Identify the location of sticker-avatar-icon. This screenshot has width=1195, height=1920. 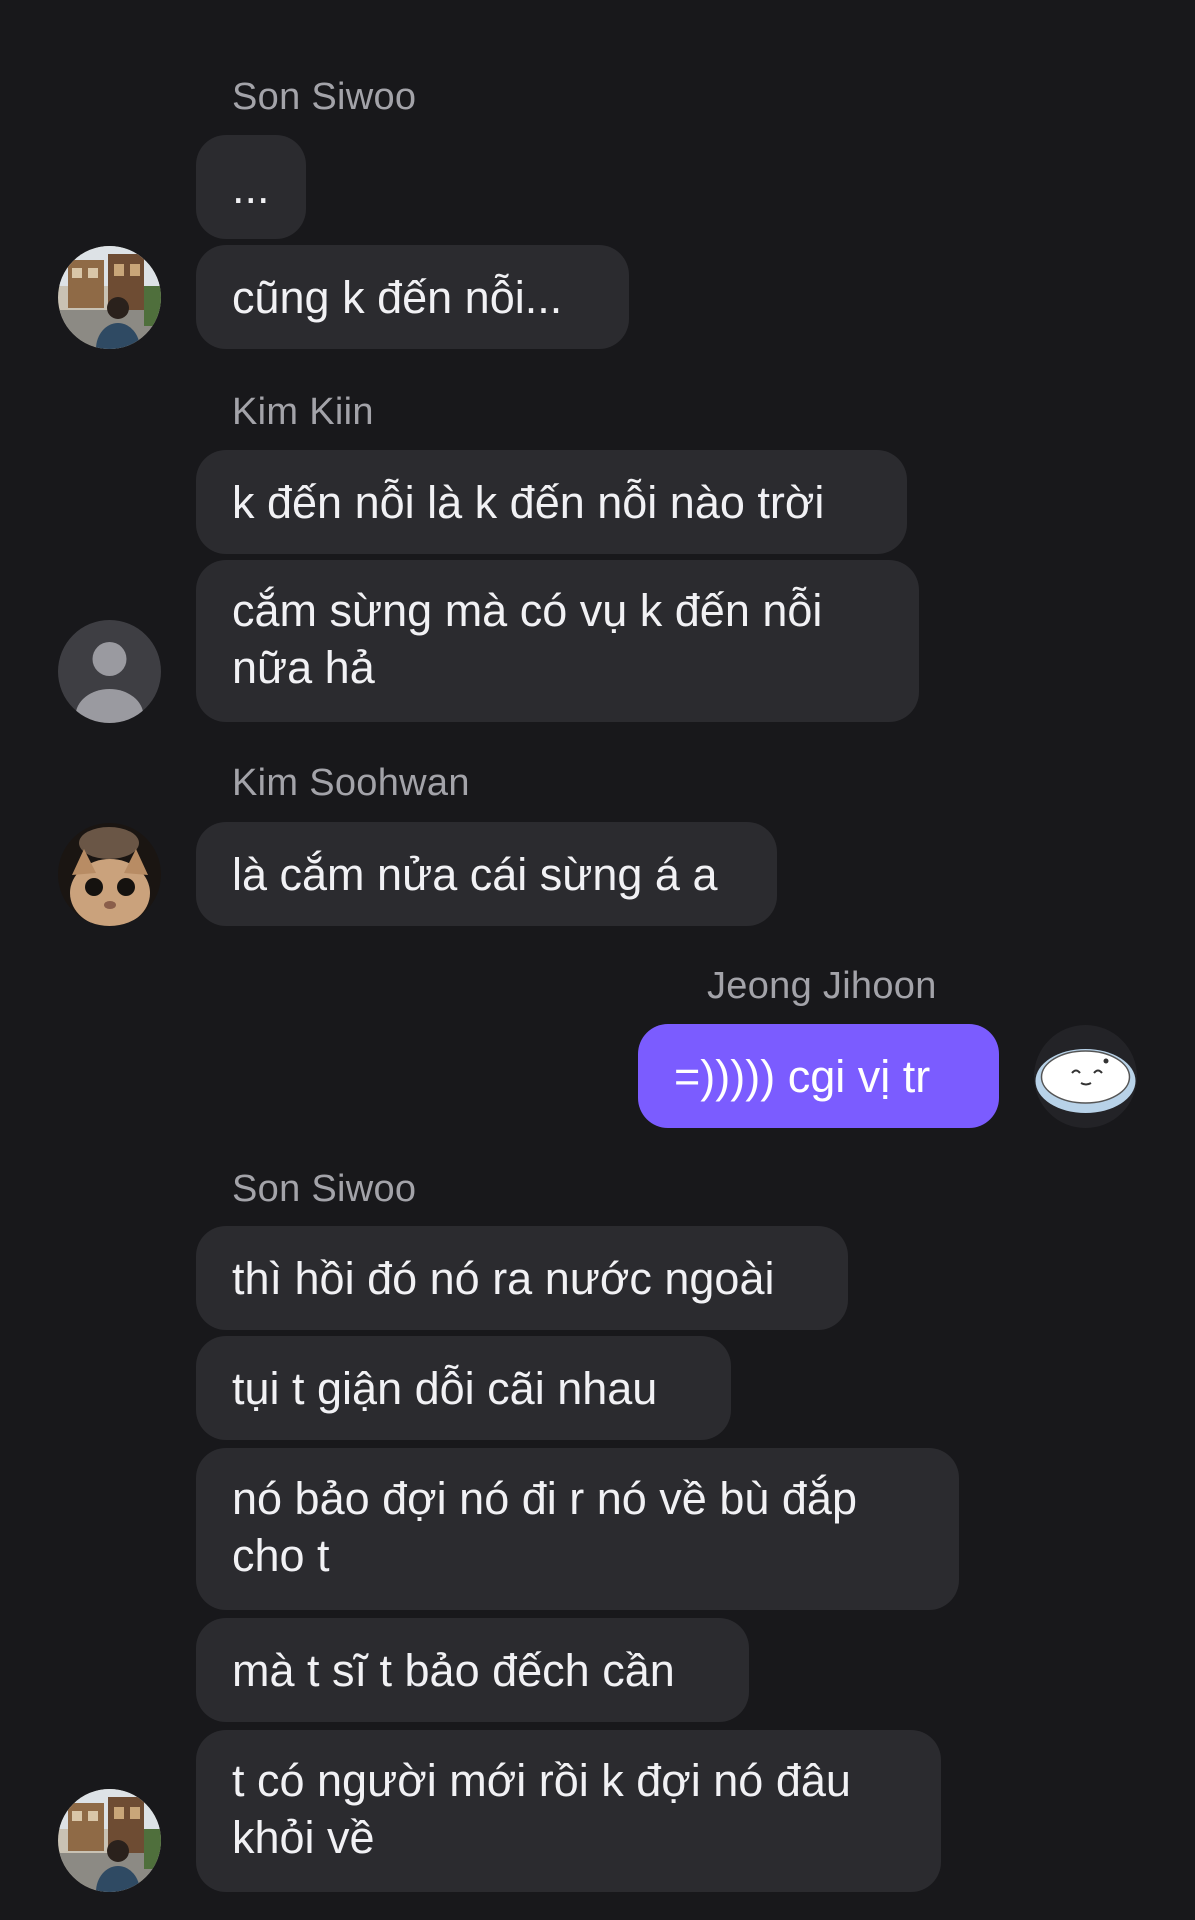
(1085, 1076).